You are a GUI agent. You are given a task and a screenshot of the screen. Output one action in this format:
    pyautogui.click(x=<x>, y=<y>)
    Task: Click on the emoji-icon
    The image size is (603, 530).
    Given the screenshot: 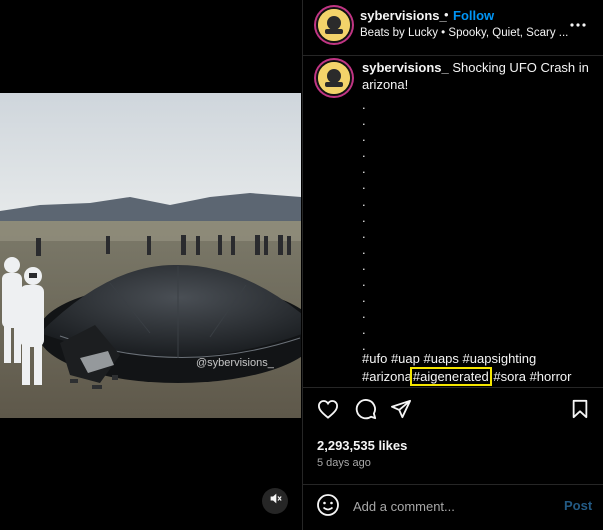 What is the action you would take?
    pyautogui.click(x=328, y=507)
    